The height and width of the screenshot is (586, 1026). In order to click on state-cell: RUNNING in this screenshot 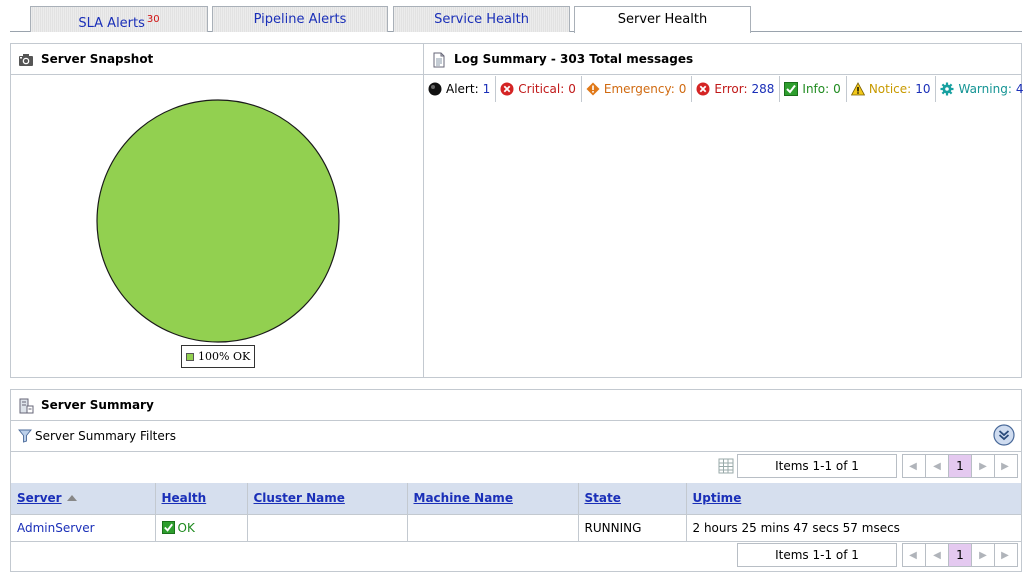, I will do `click(632, 528)`.